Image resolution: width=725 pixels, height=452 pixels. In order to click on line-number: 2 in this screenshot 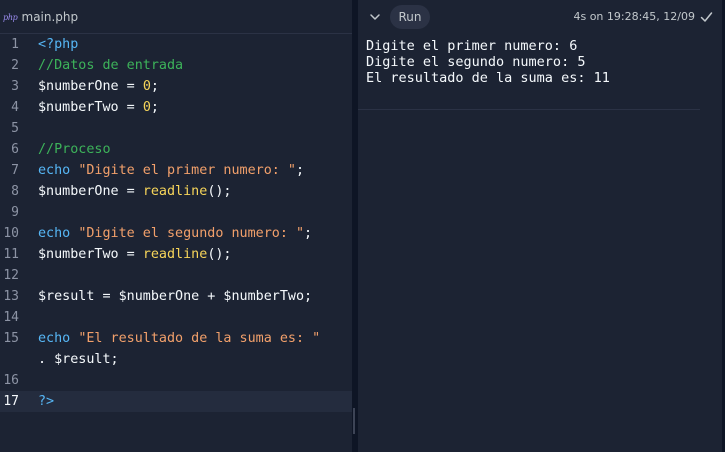, I will do `click(15, 65)`.